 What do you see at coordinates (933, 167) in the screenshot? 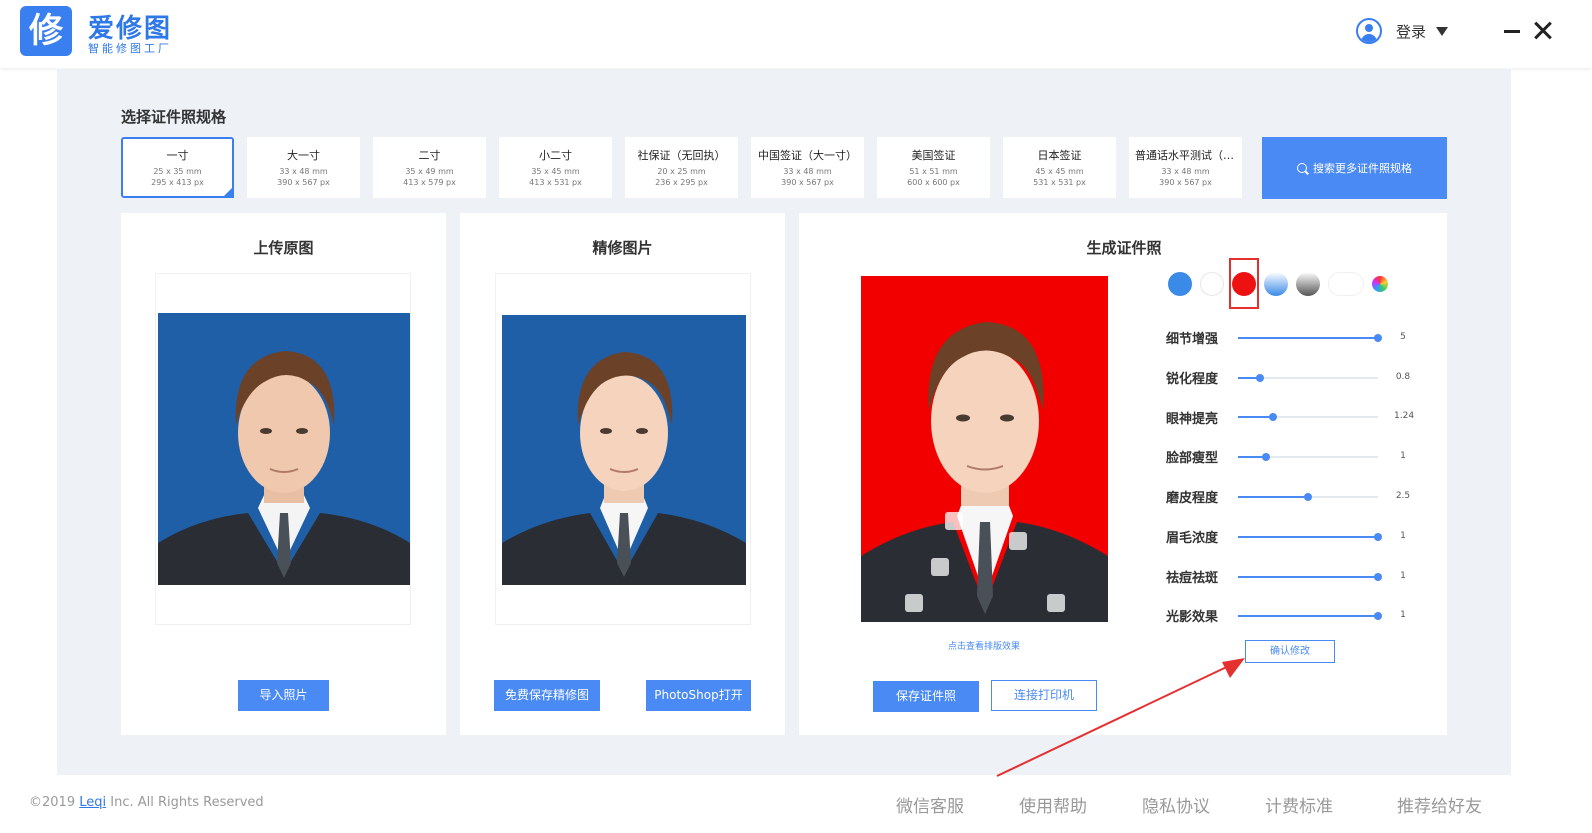
I see `spec-card-7: 美国签证 51 x 51 mm 600 x 600 px` at bounding box center [933, 167].